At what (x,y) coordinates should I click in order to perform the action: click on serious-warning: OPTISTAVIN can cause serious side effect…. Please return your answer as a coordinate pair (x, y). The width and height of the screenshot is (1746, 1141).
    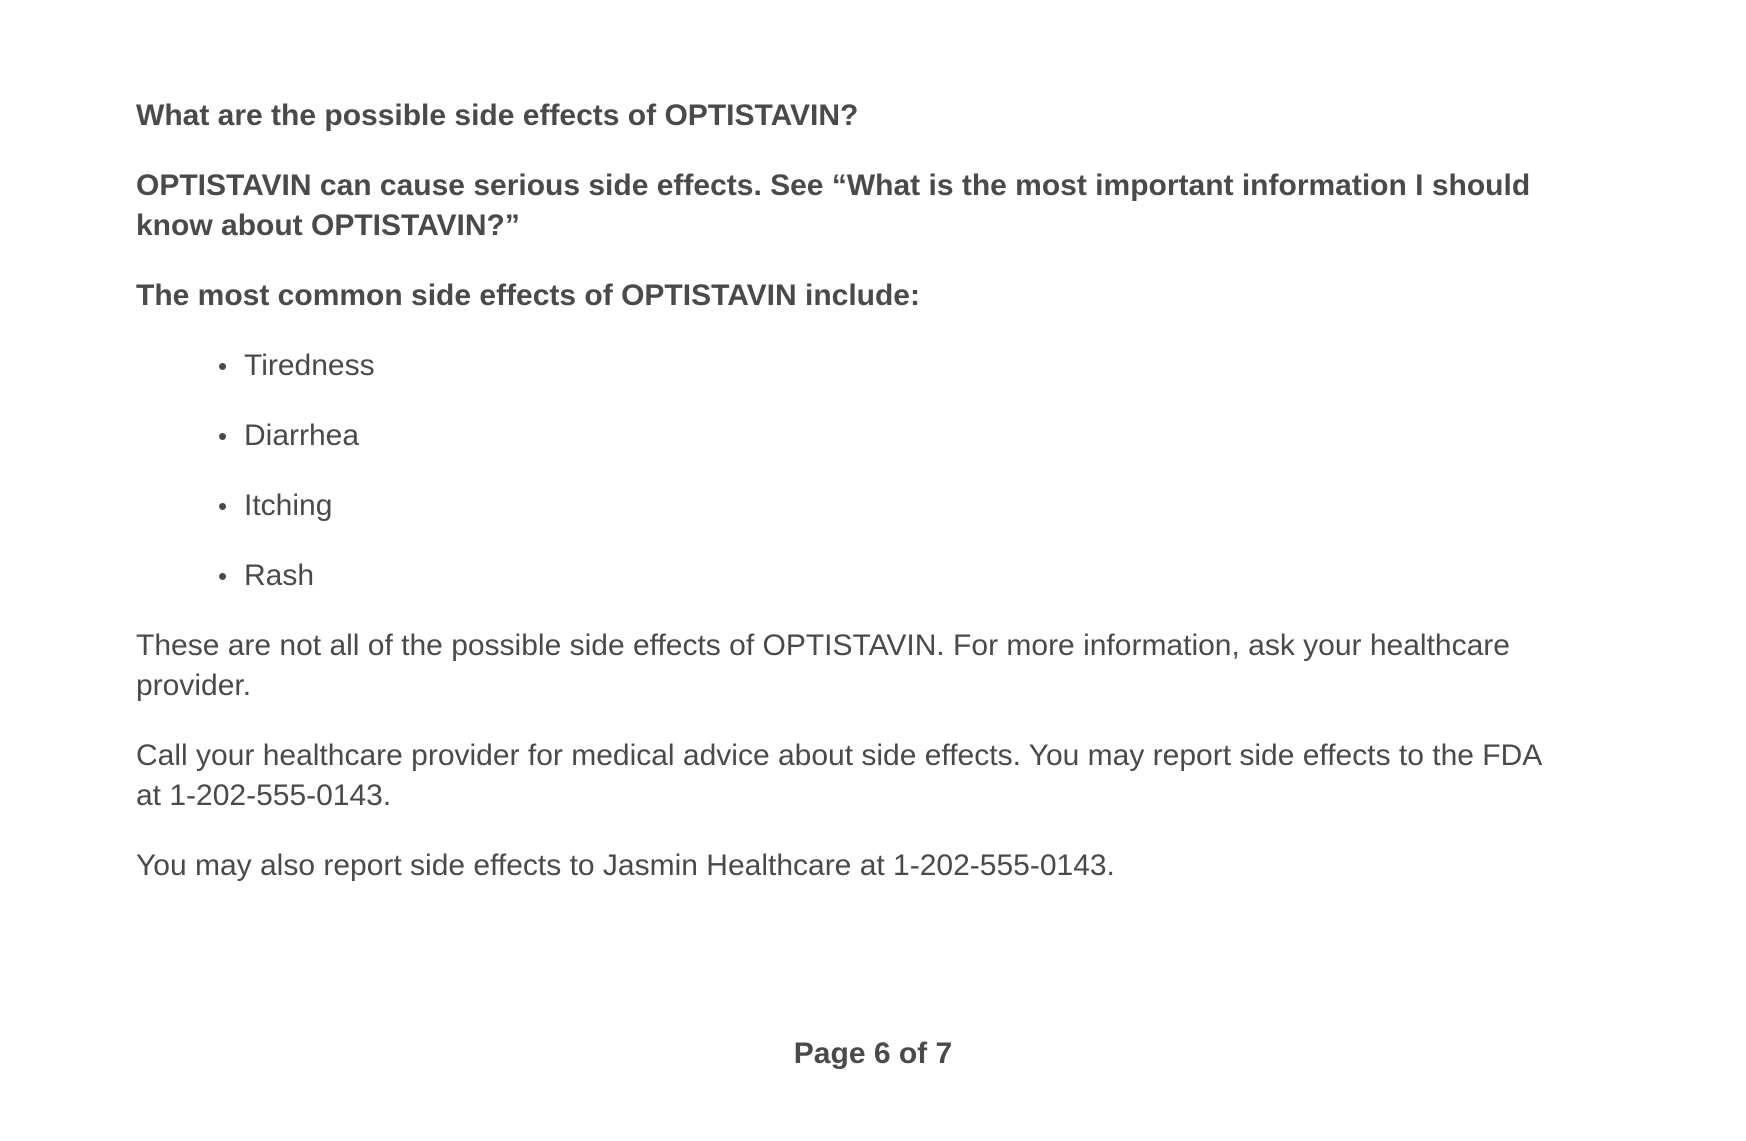
    Looking at the image, I should click on (833, 205).